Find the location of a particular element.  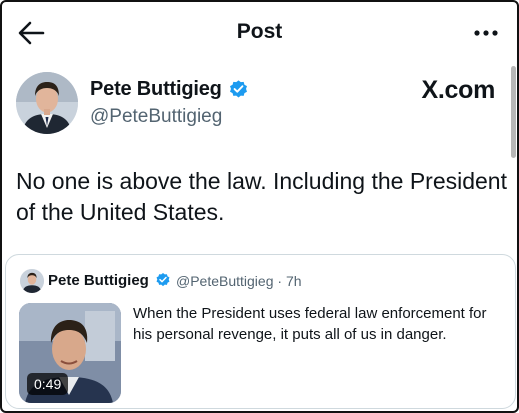

post-age: 7h is located at coordinates (294, 281).